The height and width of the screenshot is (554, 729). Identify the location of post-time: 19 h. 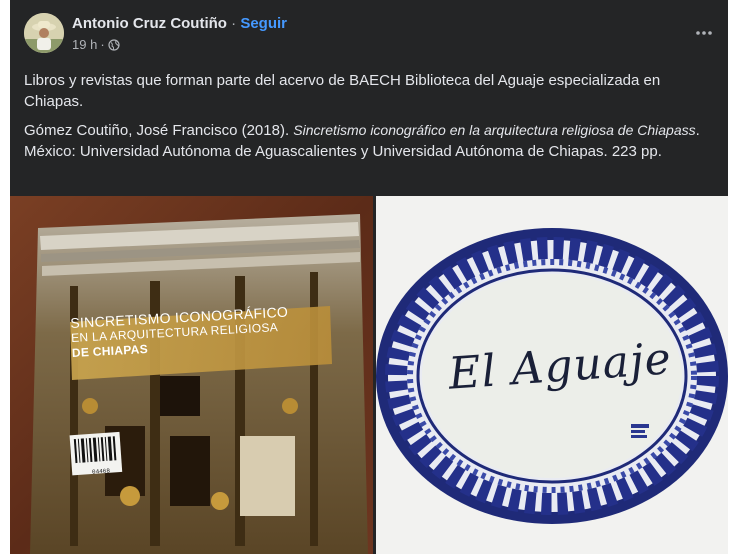
(84, 44).